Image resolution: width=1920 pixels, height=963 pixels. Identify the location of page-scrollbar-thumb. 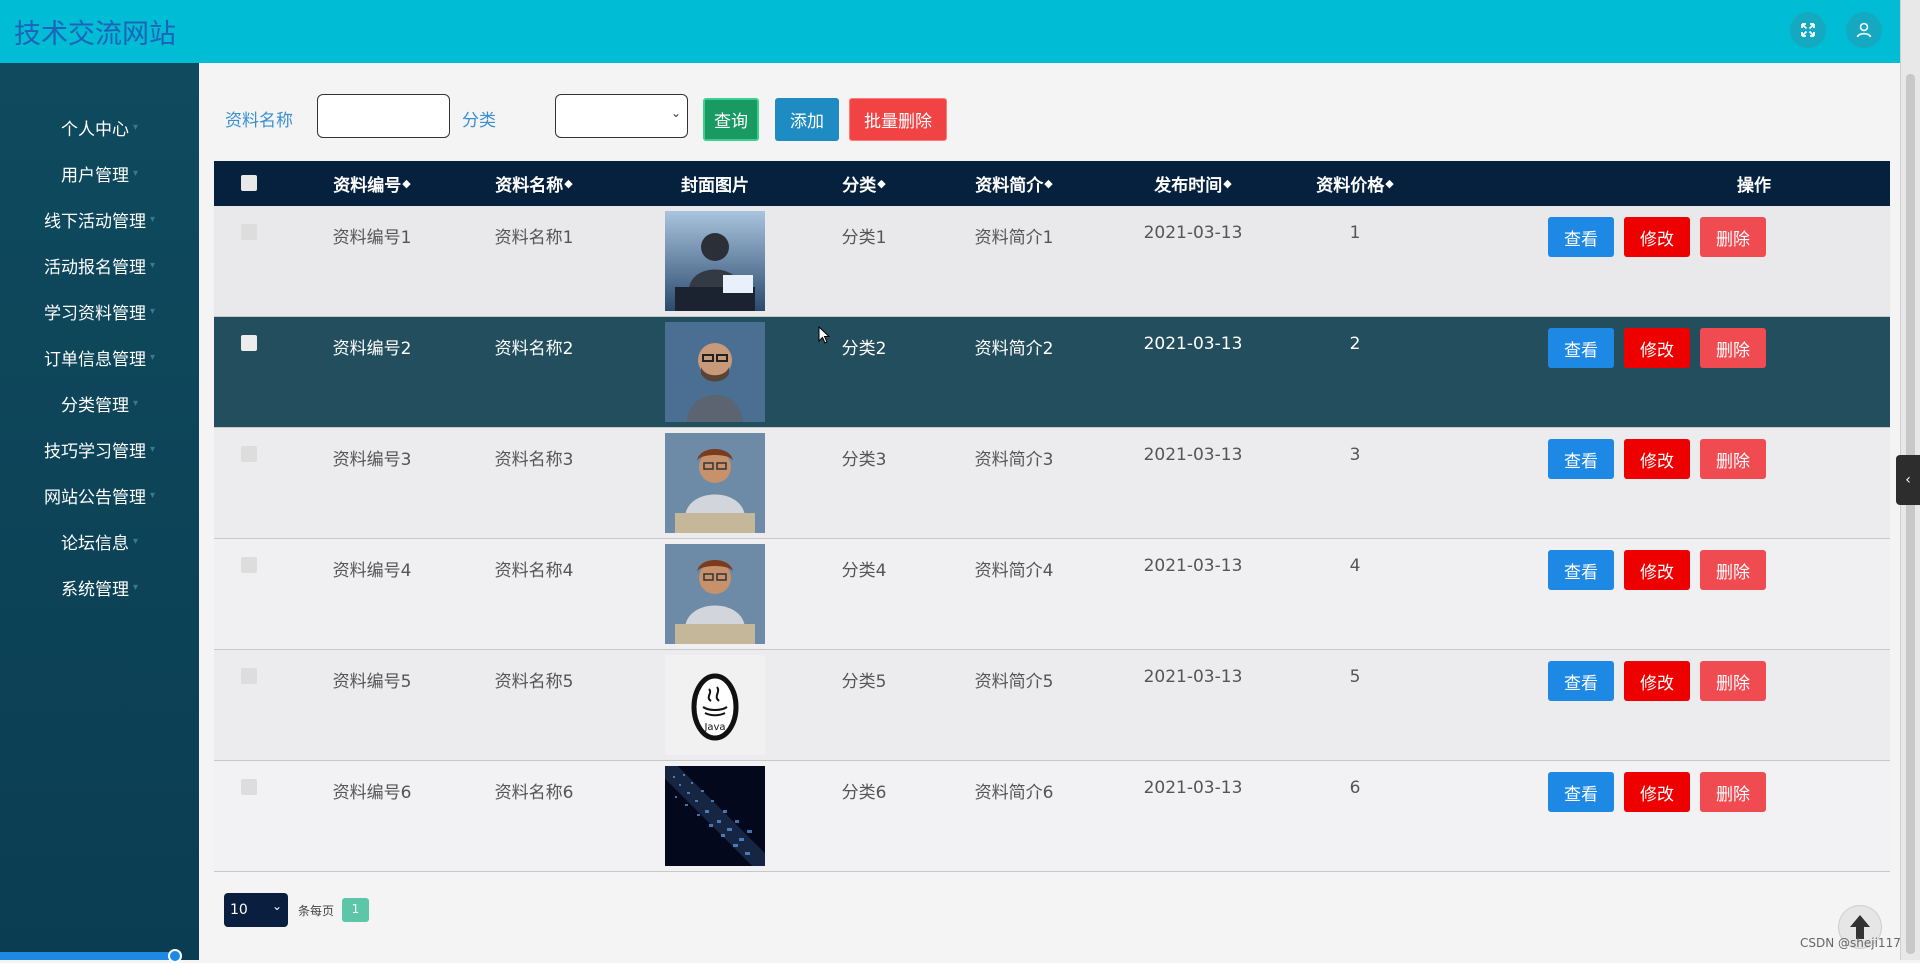
(1910, 514).